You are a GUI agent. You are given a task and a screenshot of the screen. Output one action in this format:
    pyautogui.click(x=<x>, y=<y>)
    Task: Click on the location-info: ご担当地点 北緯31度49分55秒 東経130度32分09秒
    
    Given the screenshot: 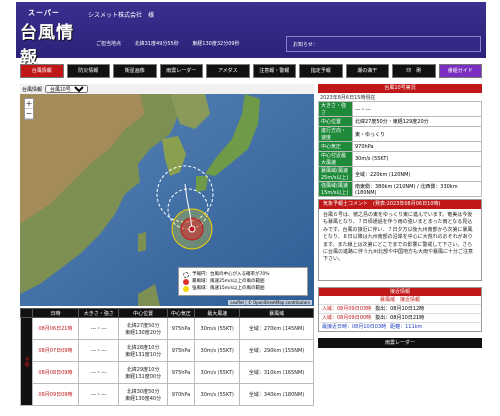 What is the action you would take?
    pyautogui.click(x=174, y=43)
    